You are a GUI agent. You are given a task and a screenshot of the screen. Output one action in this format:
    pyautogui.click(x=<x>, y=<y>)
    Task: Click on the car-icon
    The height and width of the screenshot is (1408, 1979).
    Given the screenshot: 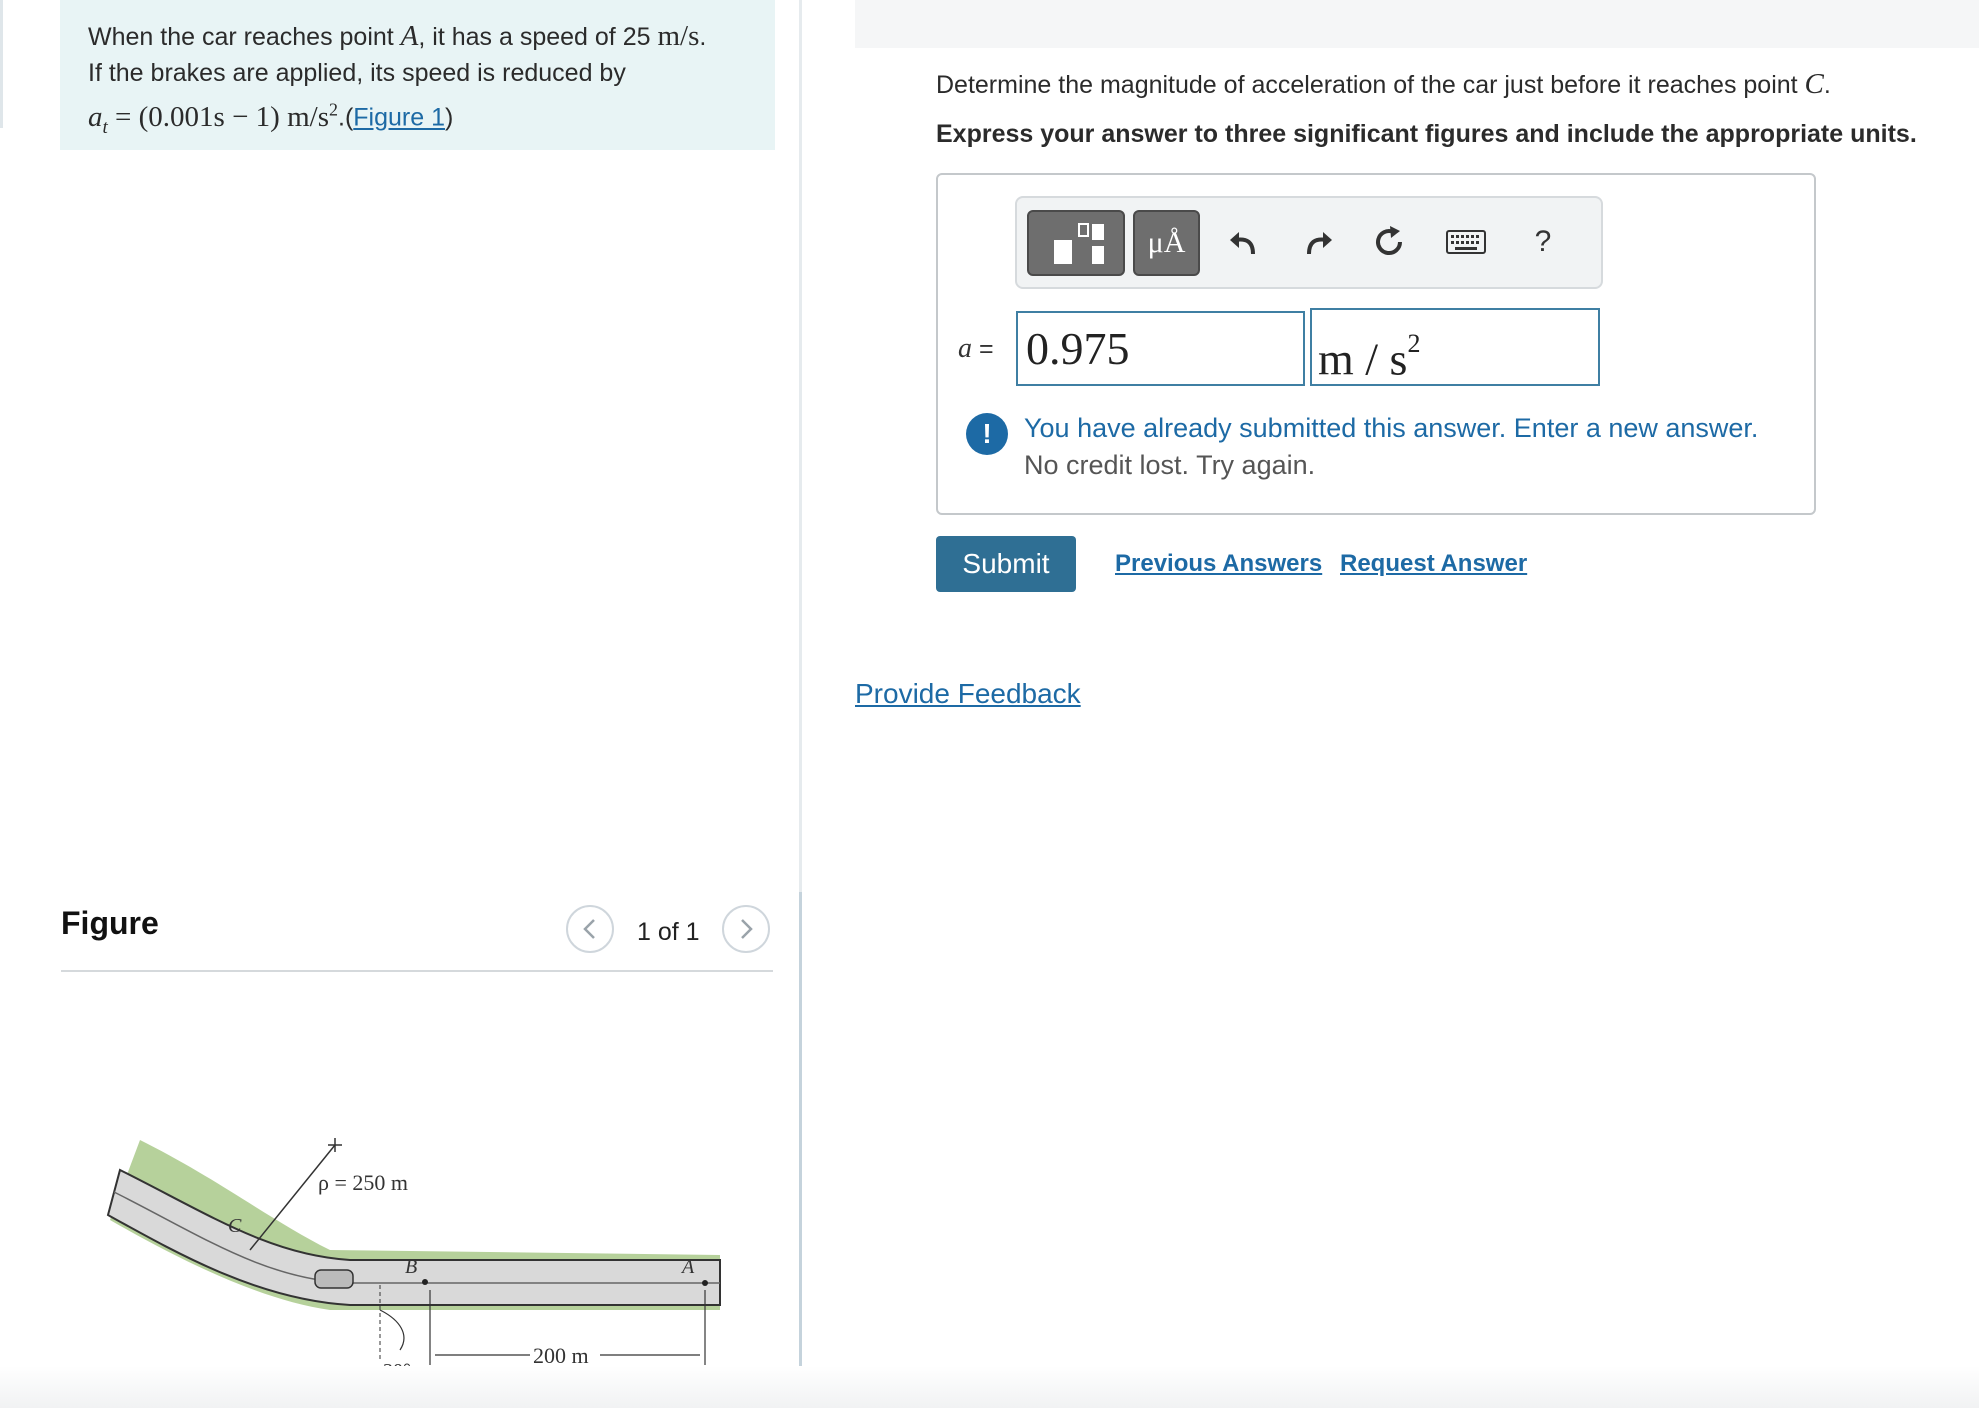 What is the action you would take?
    pyautogui.click(x=334, y=1279)
    